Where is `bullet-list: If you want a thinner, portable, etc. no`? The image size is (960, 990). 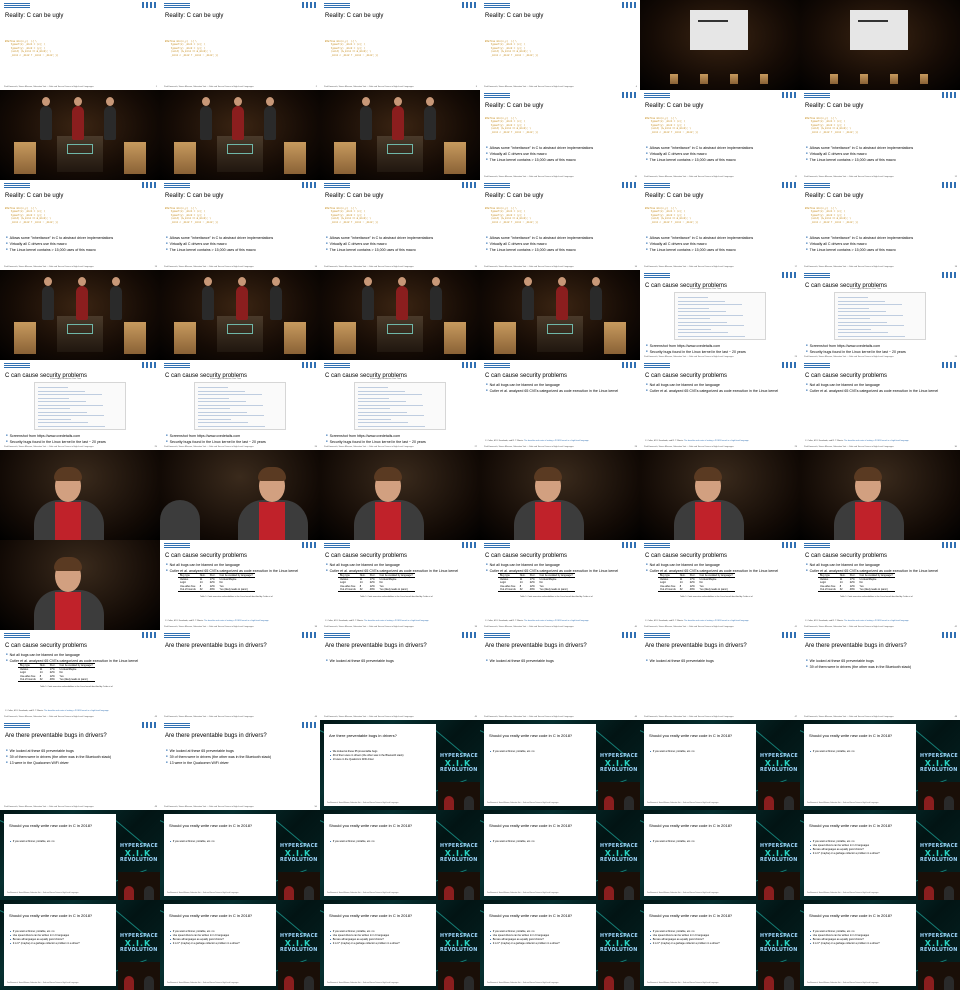
bullet-list: If you want a thinner, portable, etc. no is located at coordinates (352, 842).